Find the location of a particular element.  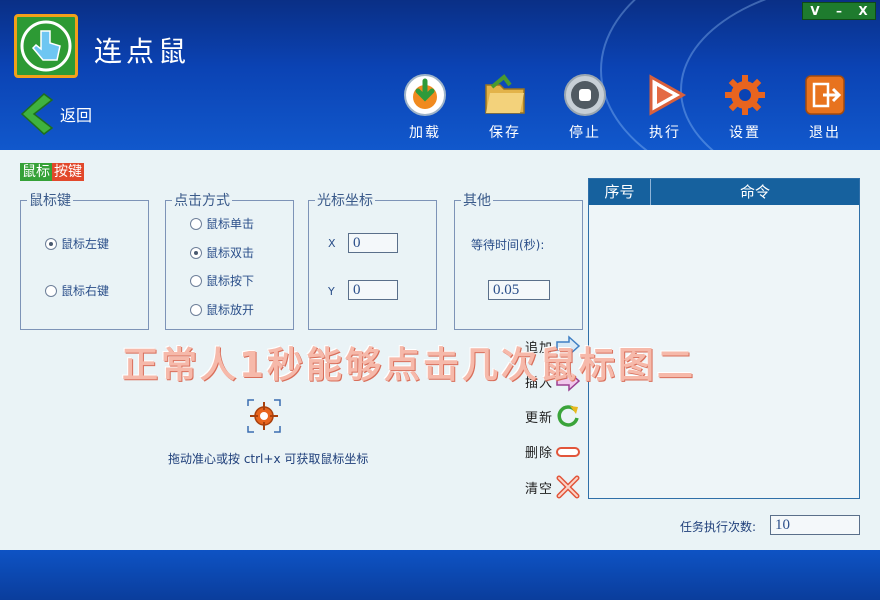

toolbar: 加载 保存 停止 执行 设置 退出 is located at coordinates (625, 107).